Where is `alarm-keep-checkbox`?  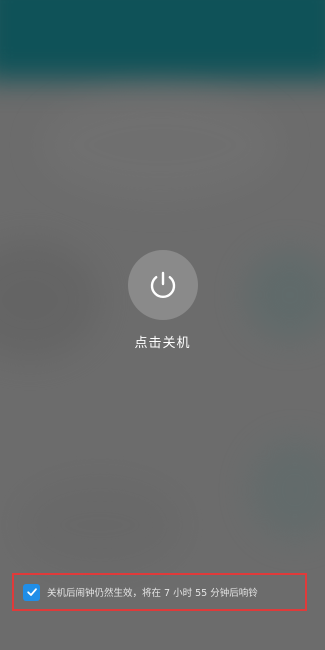 alarm-keep-checkbox is located at coordinates (31, 592).